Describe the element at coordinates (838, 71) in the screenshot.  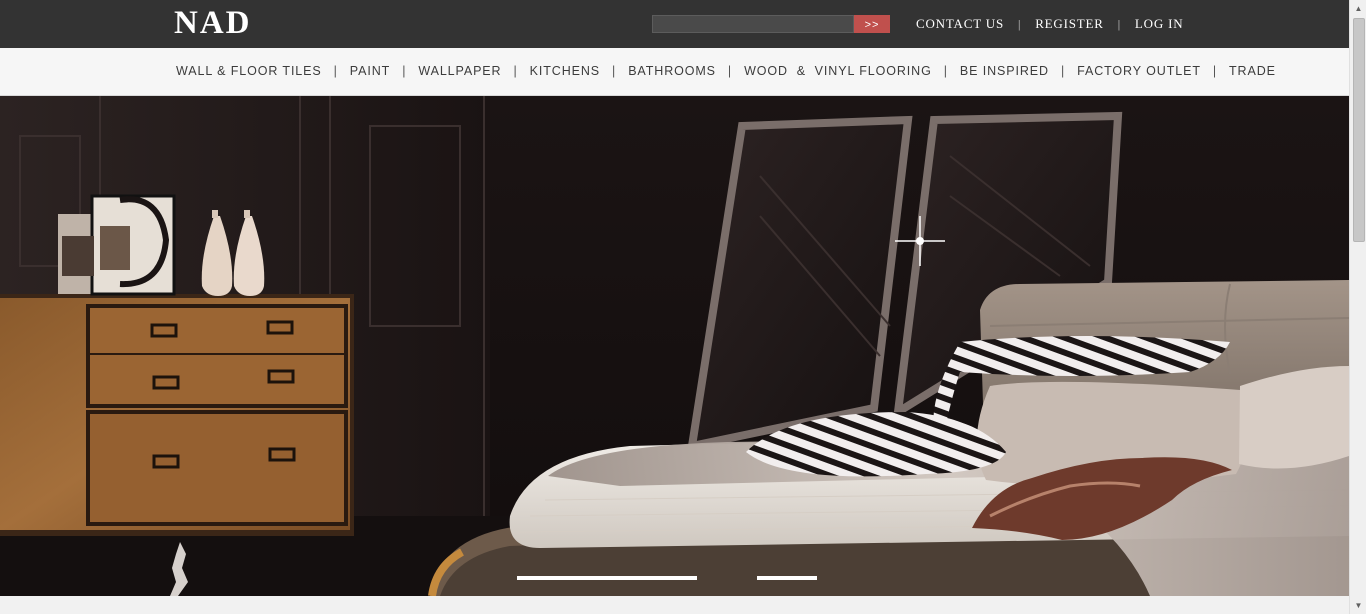
I see `nav-item-wood-vinyl-flooring: WOOD & VINYL FLOORING` at that location.